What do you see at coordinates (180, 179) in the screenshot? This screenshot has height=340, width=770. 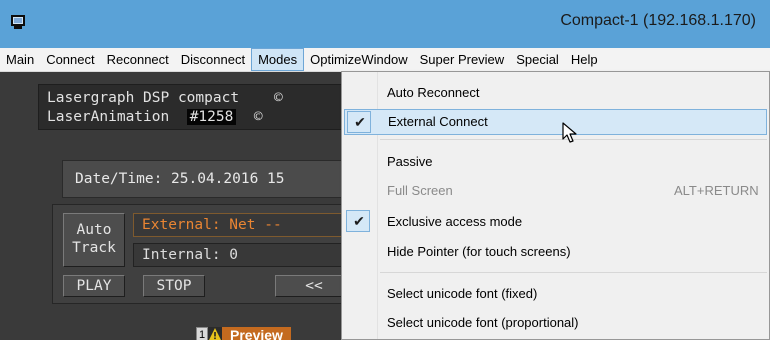 I see `datetime-text: Date/Time: 25.04.2016 15` at bounding box center [180, 179].